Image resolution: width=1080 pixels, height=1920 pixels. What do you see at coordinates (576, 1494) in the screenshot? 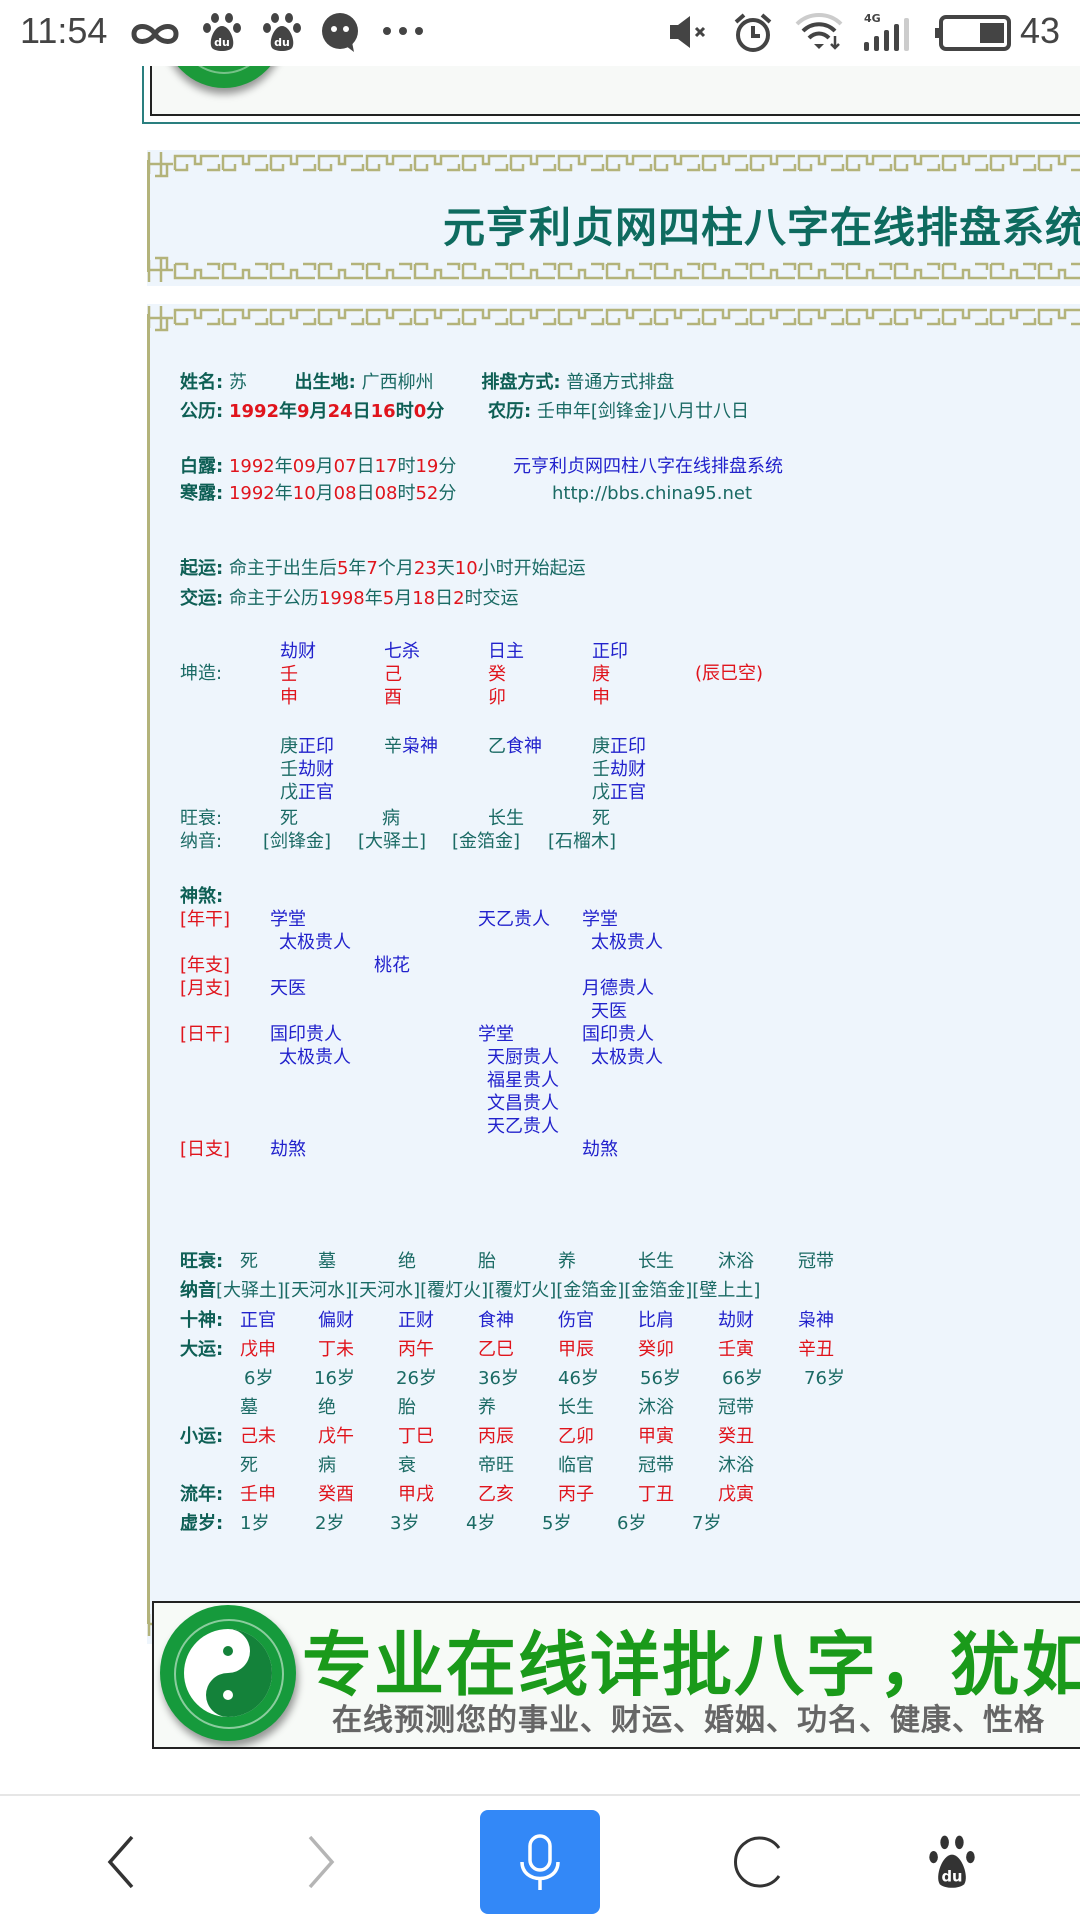
I see `liunian-pillar: 丙子` at bounding box center [576, 1494].